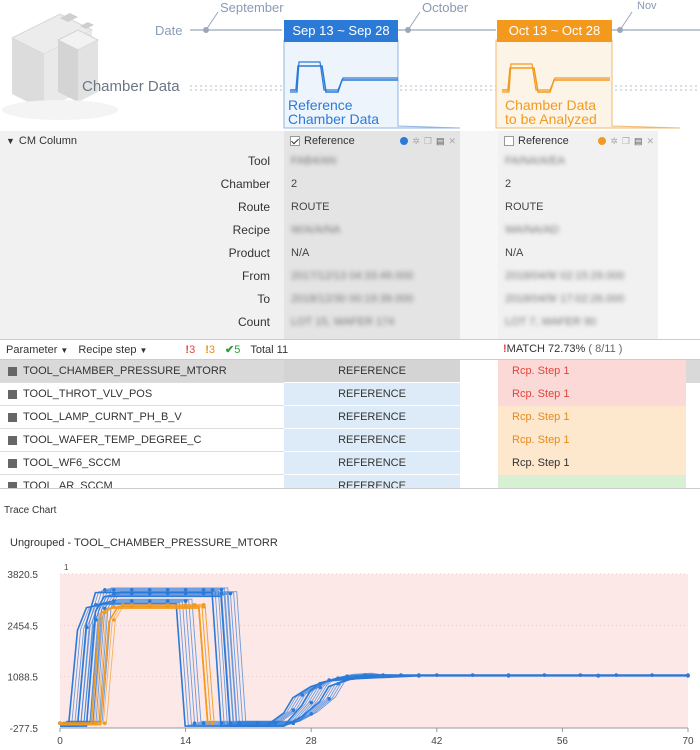  I want to click on parameter-name-cell: TOOL_THROT_VLV_POS, so click(142, 394).